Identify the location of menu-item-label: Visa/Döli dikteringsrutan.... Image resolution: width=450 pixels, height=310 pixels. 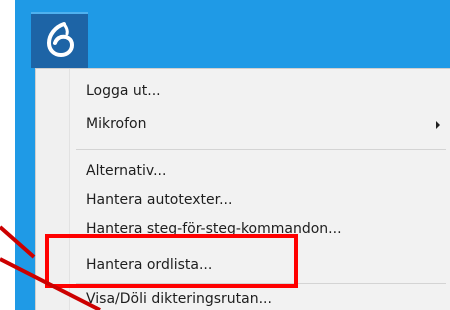
(179, 299).